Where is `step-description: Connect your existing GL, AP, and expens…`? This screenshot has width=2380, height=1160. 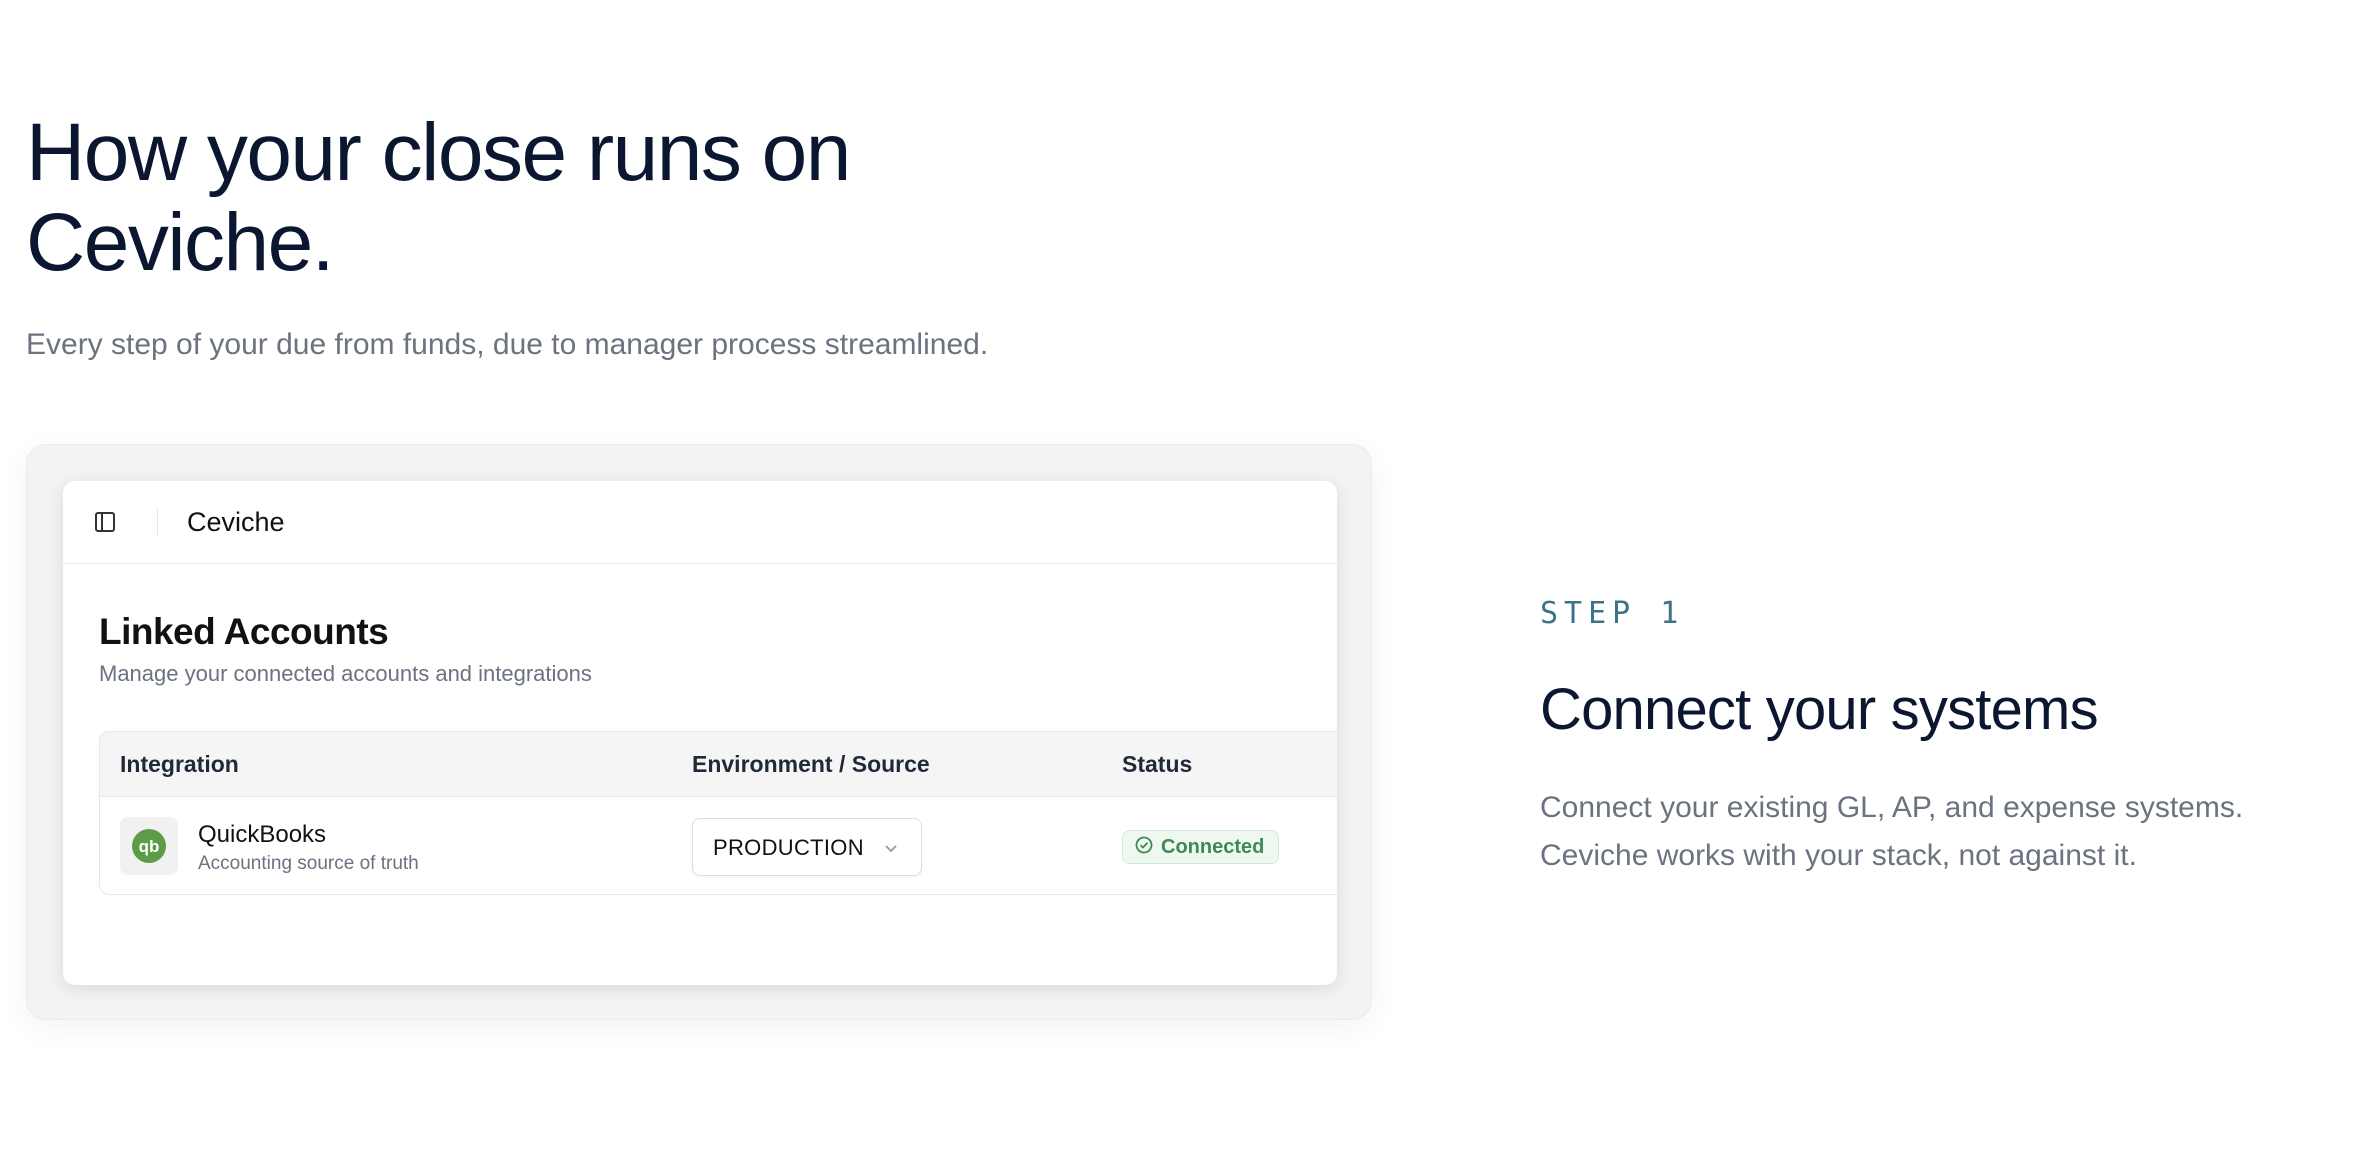
step-description: Connect your existing GL, AP, and expens… is located at coordinates (1892, 831).